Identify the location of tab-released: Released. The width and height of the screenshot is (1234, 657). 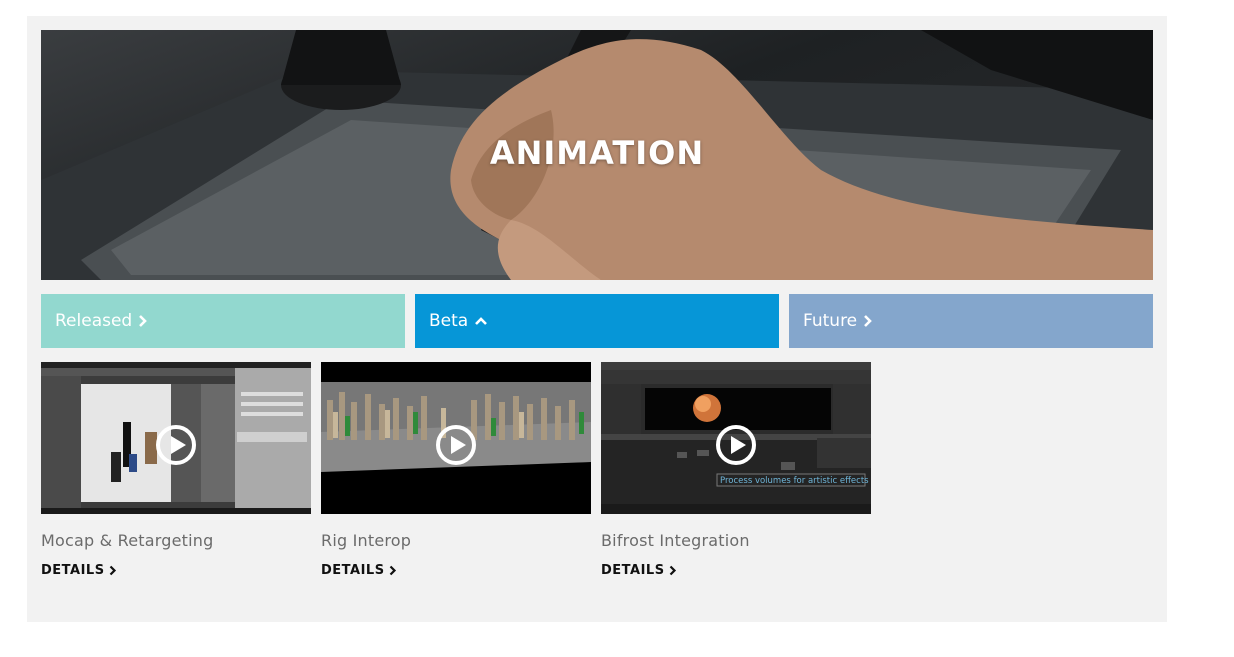
(223, 321).